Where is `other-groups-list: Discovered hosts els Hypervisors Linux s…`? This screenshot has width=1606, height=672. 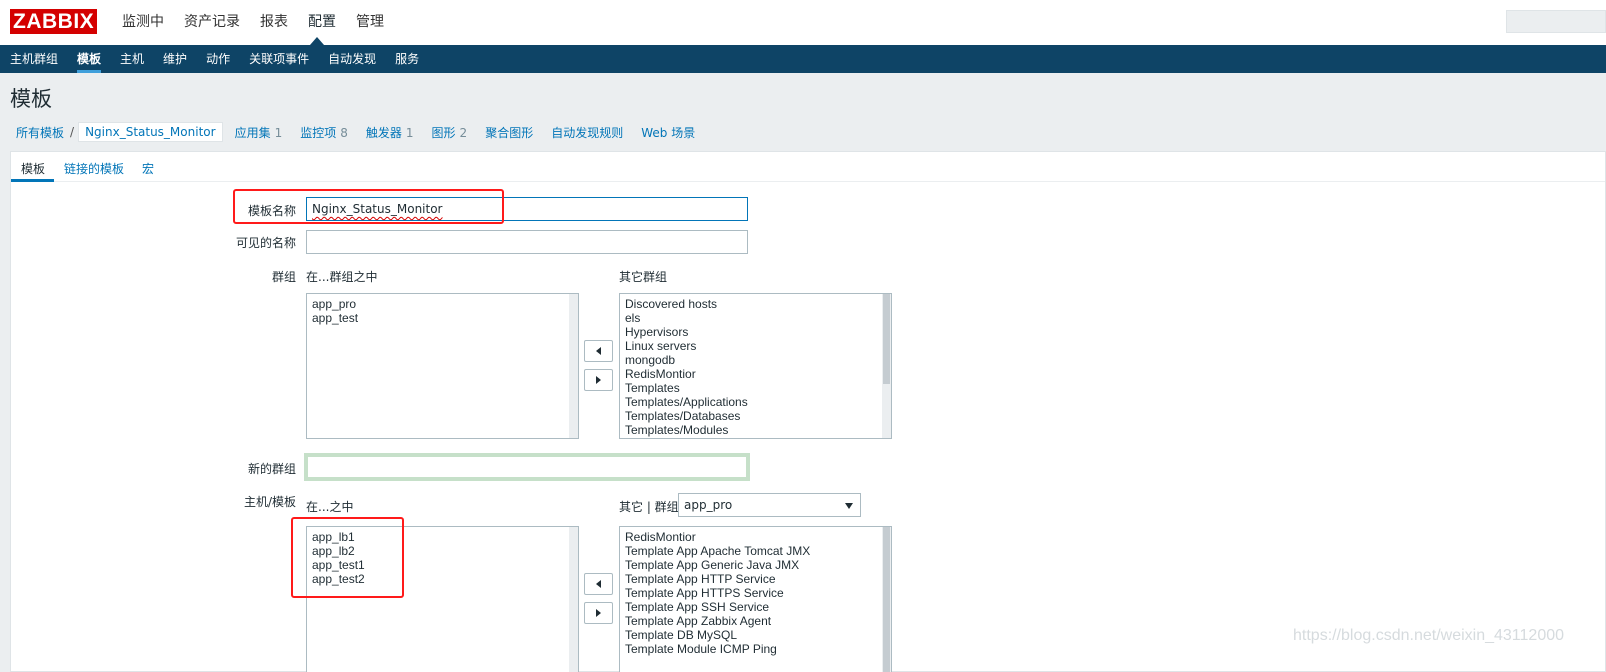
other-groups-list: Discovered hosts els Hypervisors Linux s… is located at coordinates (755, 366).